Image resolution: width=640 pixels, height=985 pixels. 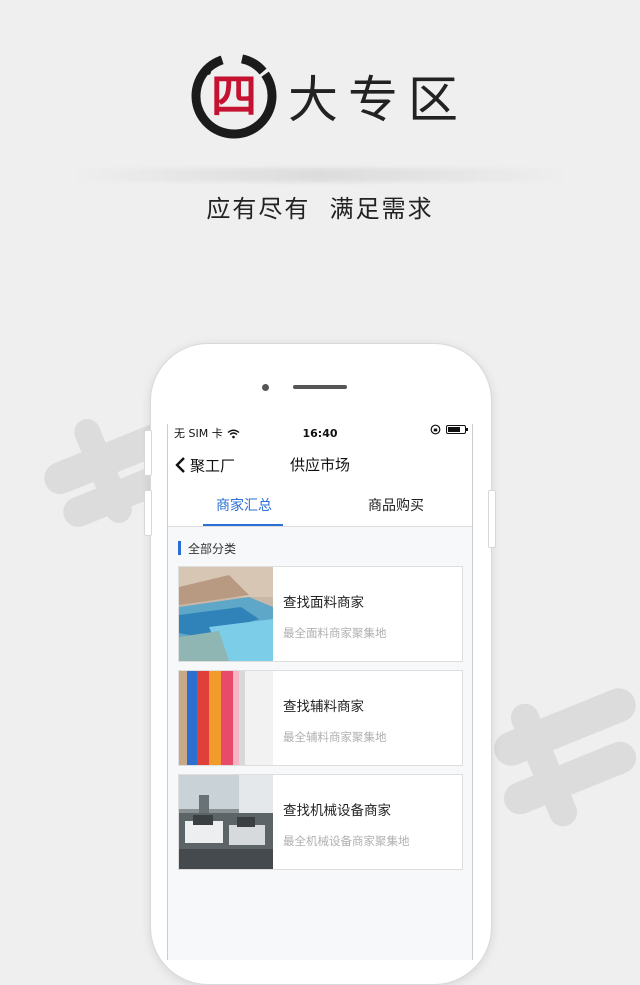 I want to click on promo-title-text: 大专区, so click(x=378, y=100).